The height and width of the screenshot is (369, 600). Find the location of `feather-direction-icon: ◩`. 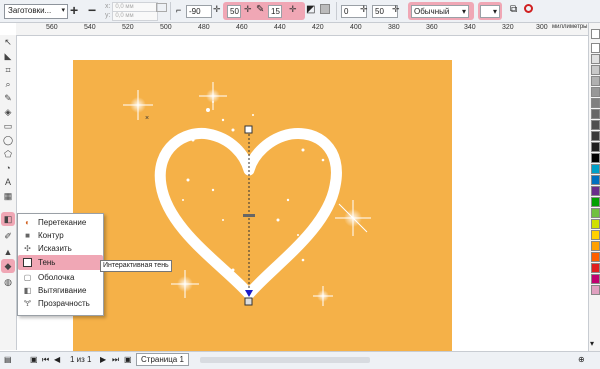

feather-direction-icon: ◩ is located at coordinates (310, 9).